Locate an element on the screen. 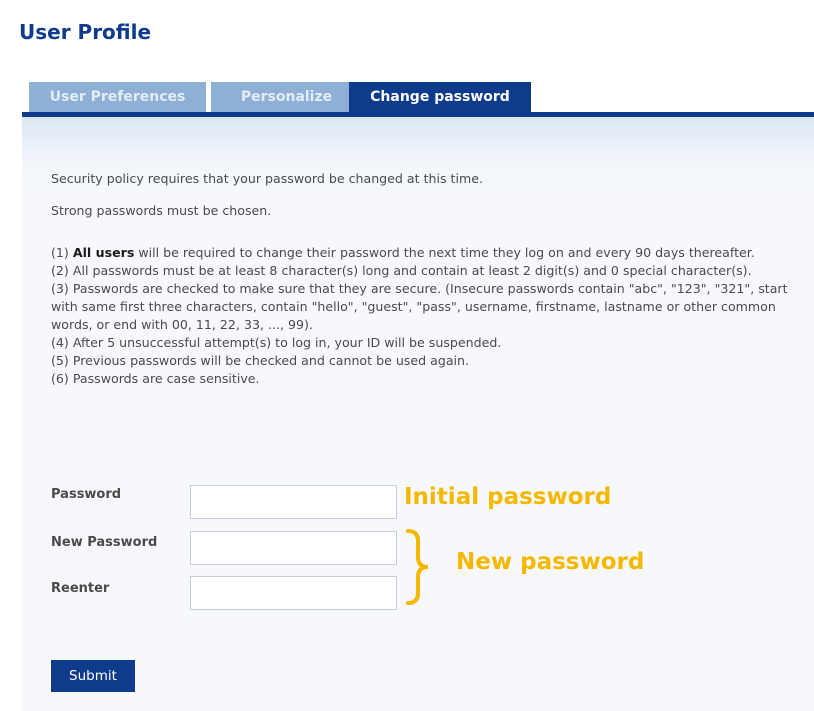 The height and width of the screenshot is (711, 814). policy-strong-note: Strong passwords must be chosen. is located at coordinates (161, 210).